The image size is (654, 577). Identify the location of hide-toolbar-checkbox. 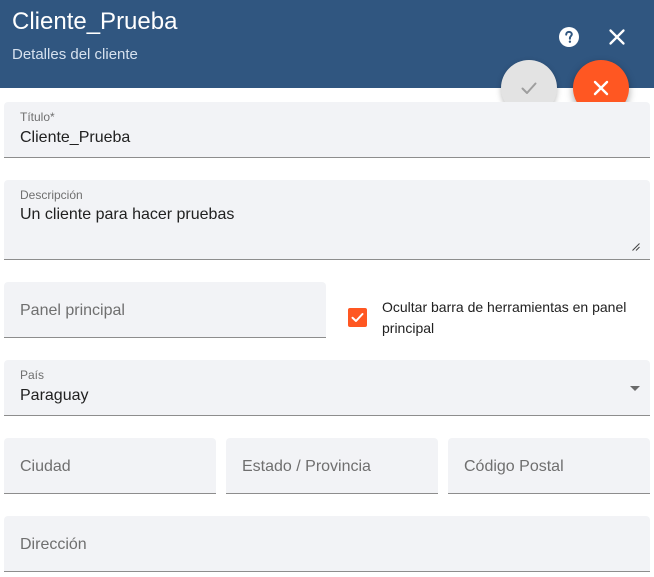
(357, 317).